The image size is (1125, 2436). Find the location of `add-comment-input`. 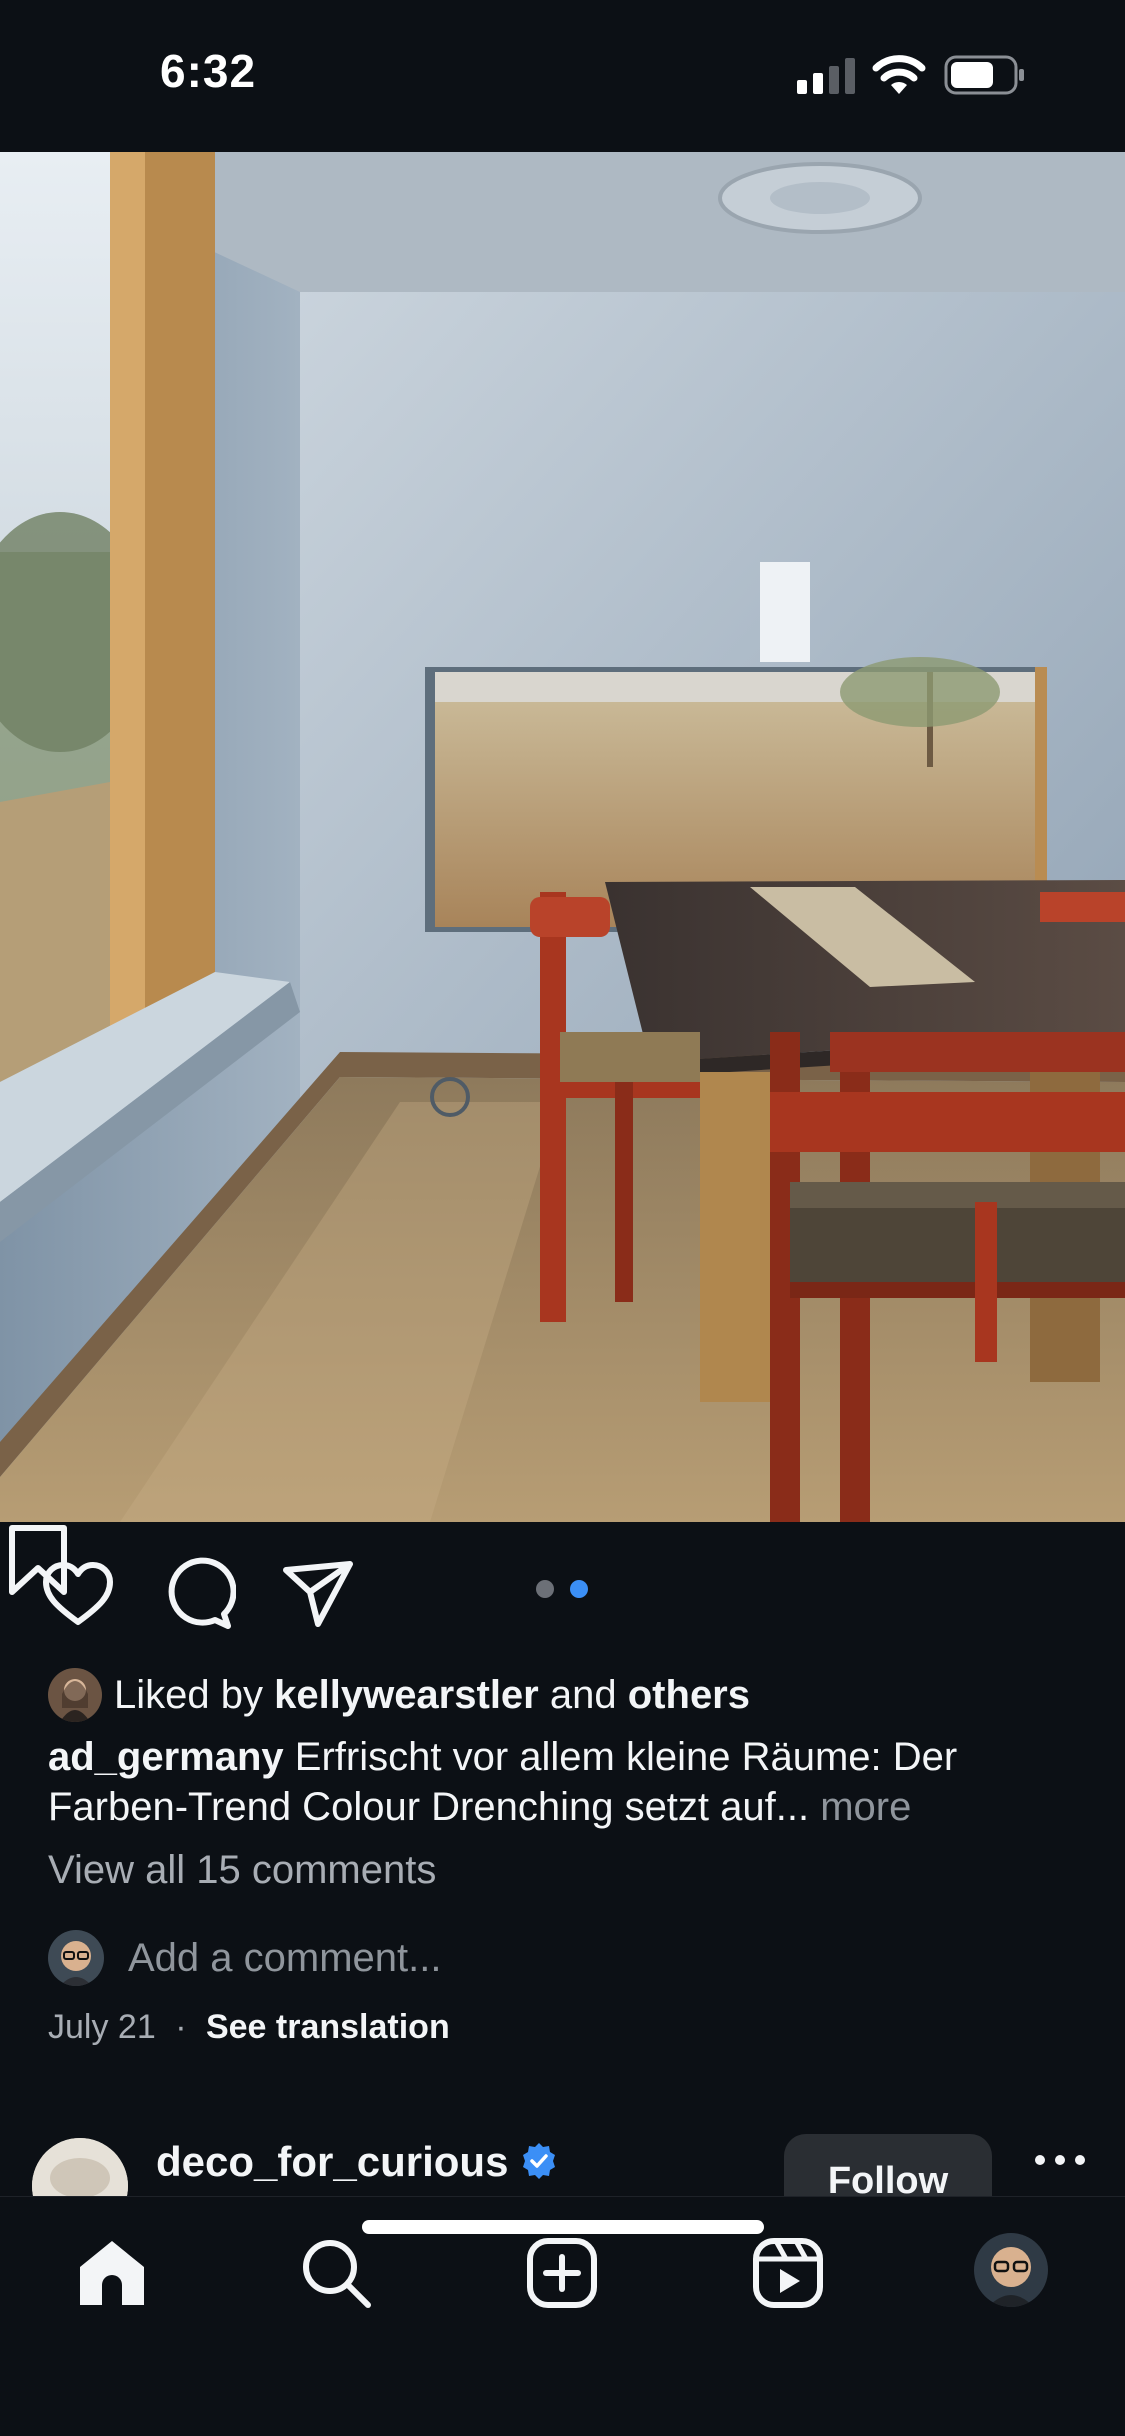

add-comment-input is located at coordinates (478, 1958).